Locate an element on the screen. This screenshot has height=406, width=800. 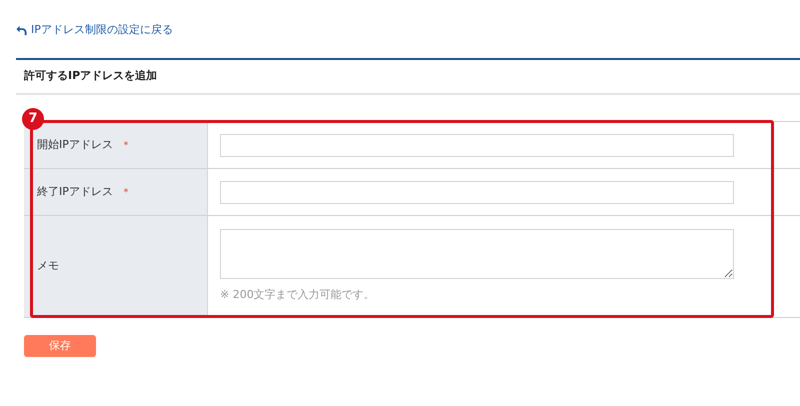
section-title: 許可するIPアドレスを追加 is located at coordinates (91, 76).